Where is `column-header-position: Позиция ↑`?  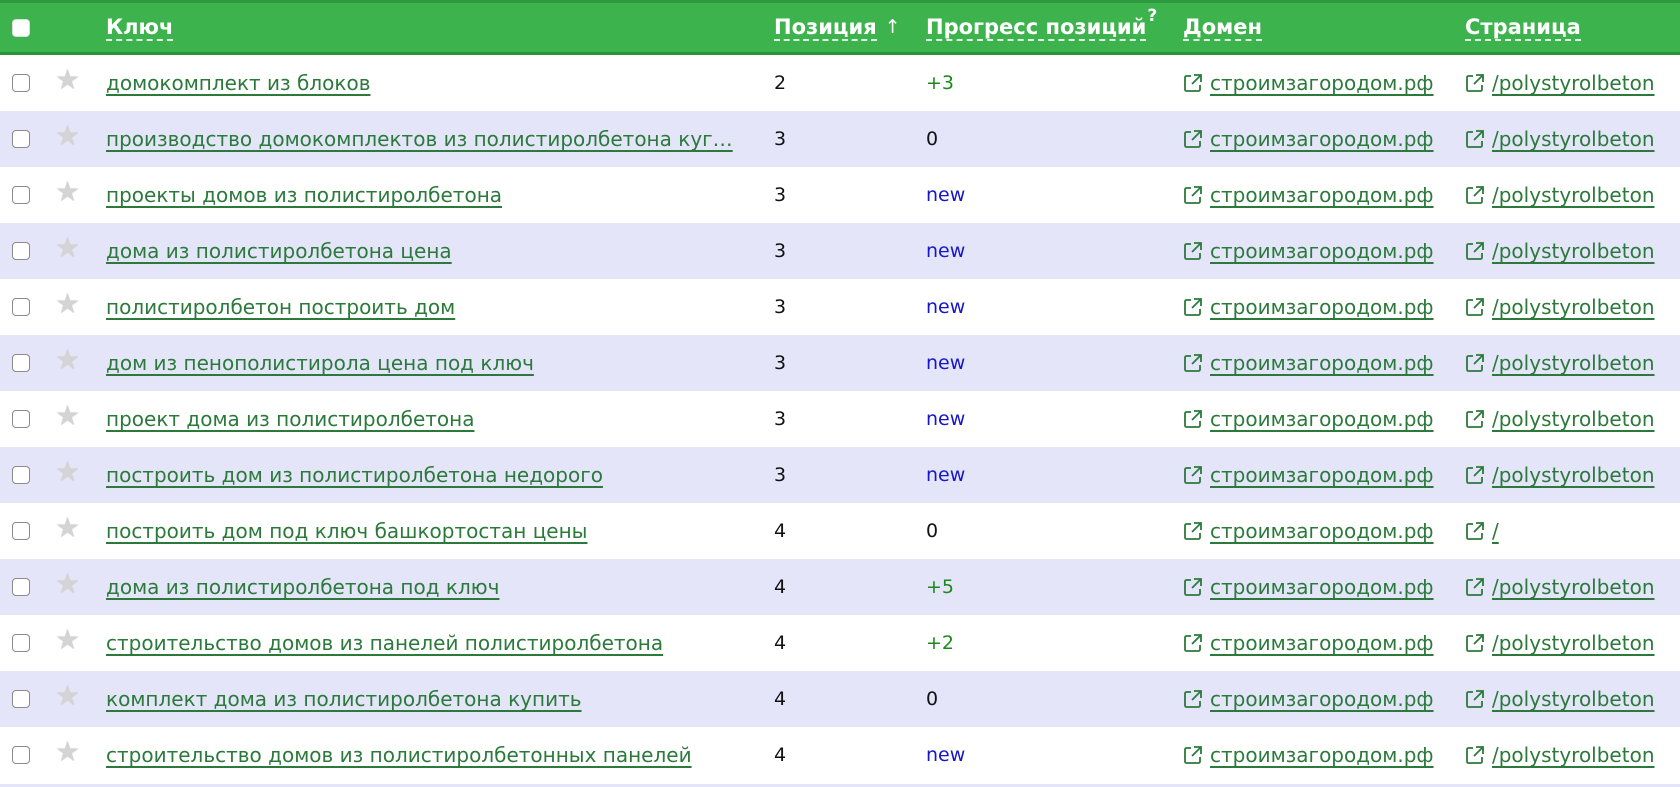
column-header-position: Позиция ↑ is located at coordinates (837, 28).